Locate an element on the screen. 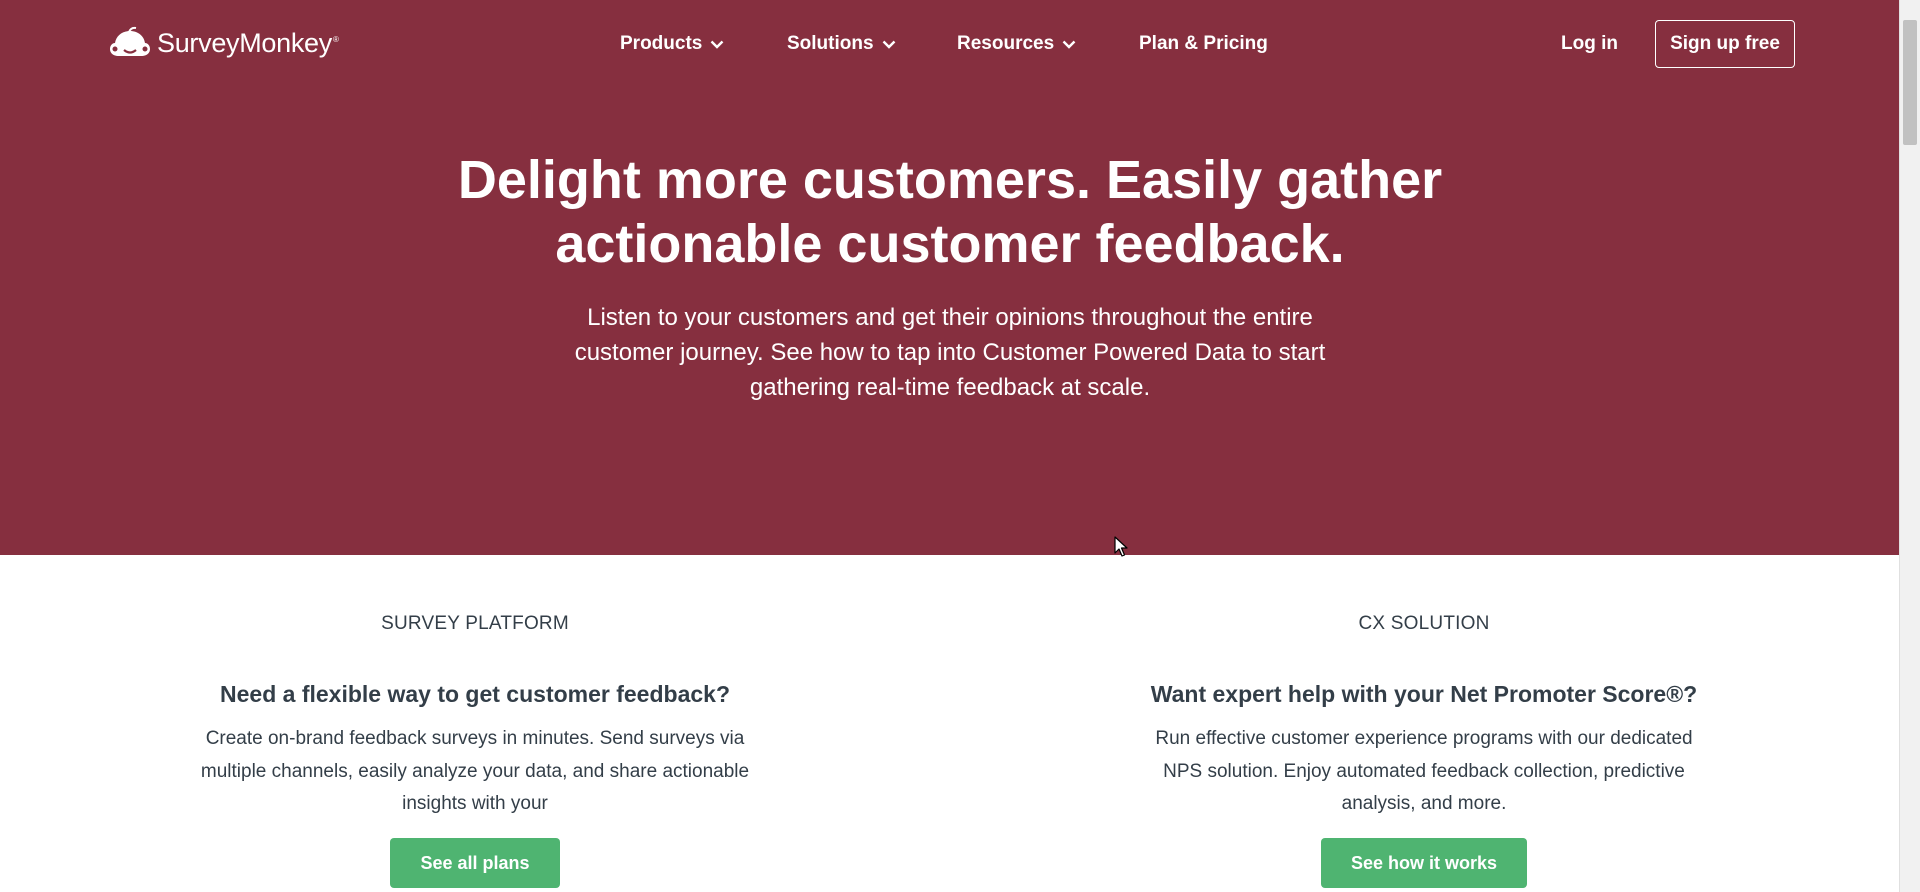  see-all-plans-button: See all plans is located at coordinates (475, 862).